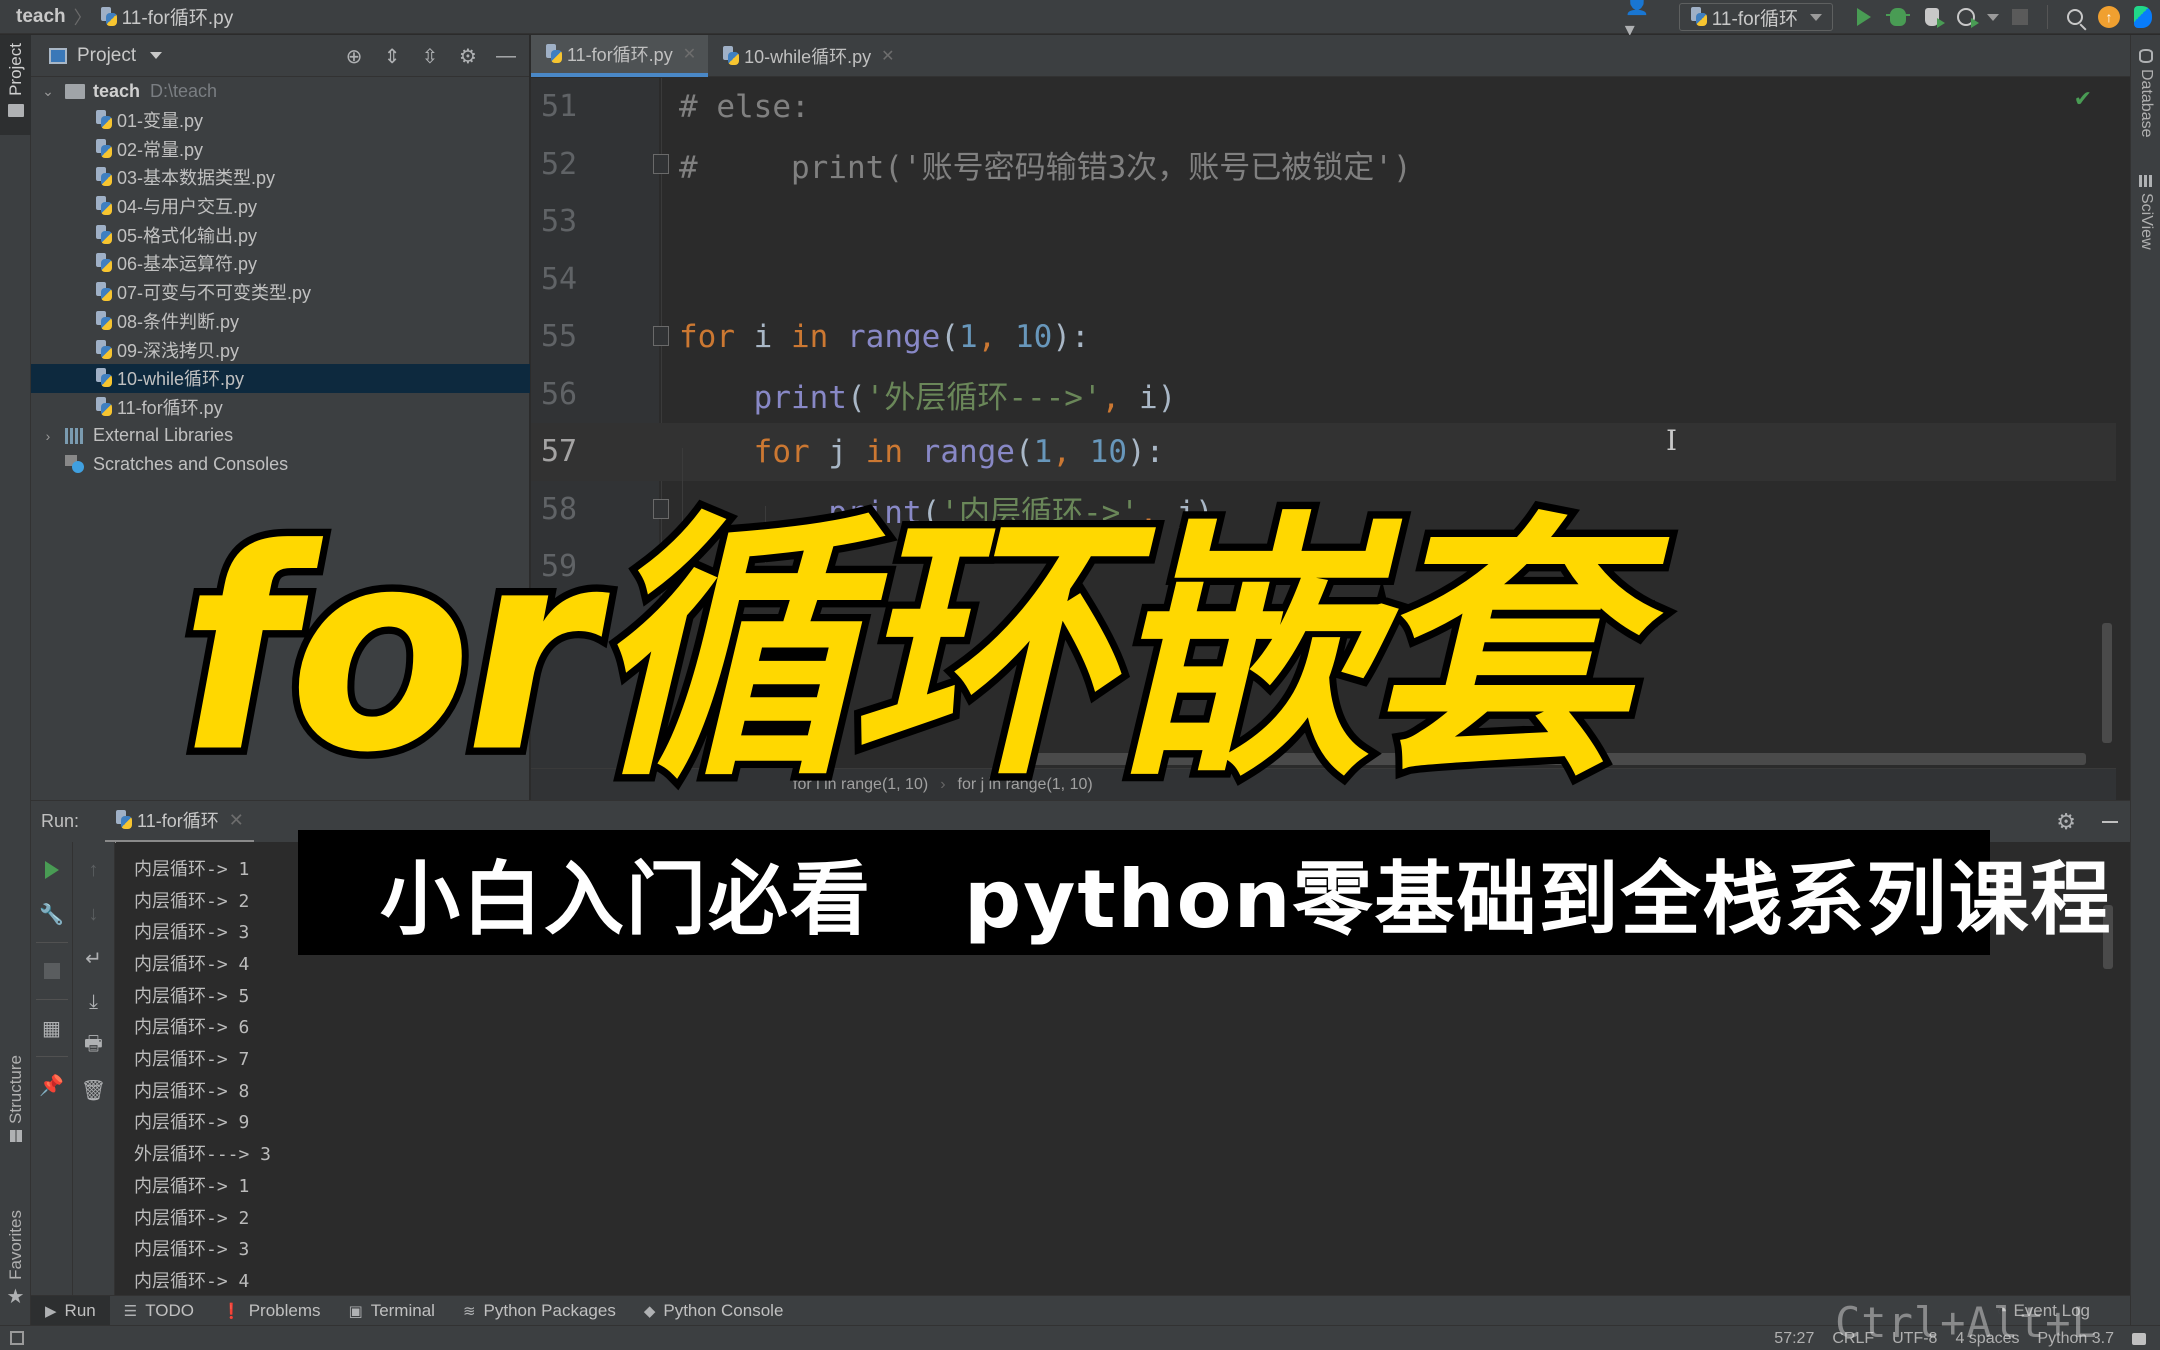 The width and height of the screenshot is (2160, 1350). Describe the element at coordinates (280, 206) in the screenshot. I see `tree-file-item: 04-与用户交互.py` at that location.